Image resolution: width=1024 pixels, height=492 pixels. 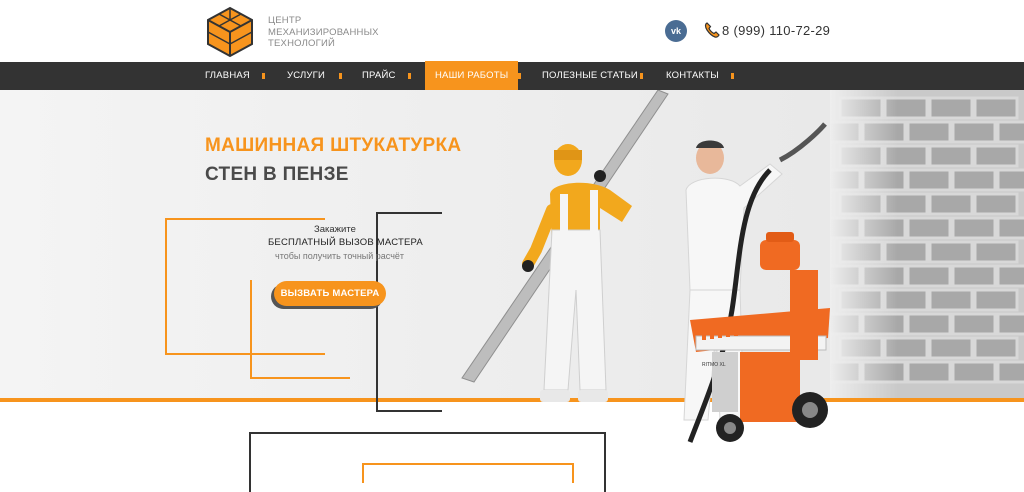 What do you see at coordinates (285, 20) in the screenshot?
I see `logo-line: ЦЕНТР` at bounding box center [285, 20].